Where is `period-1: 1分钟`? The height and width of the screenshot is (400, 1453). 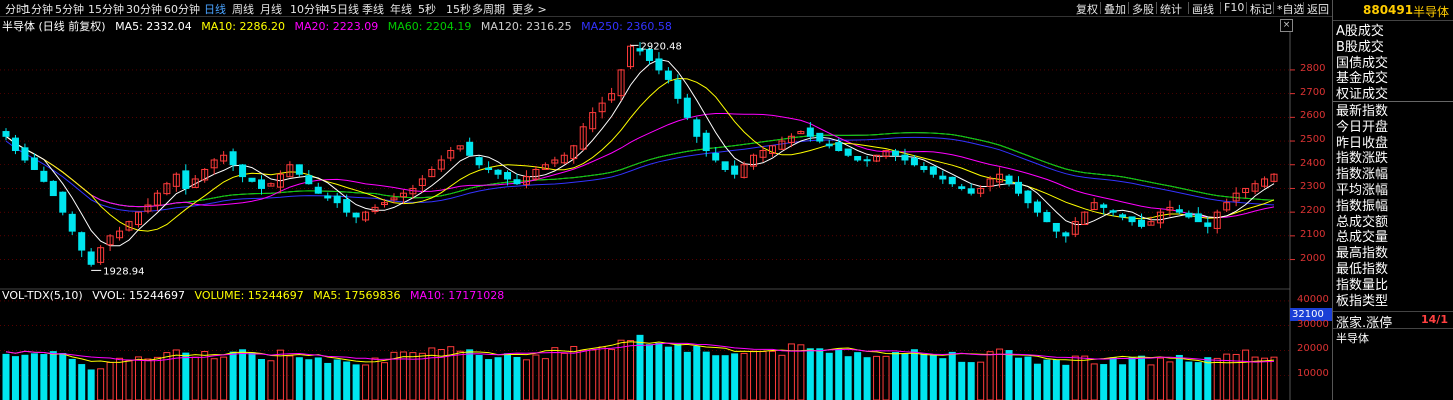
period-1: 1分钟 is located at coordinates (38, 9).